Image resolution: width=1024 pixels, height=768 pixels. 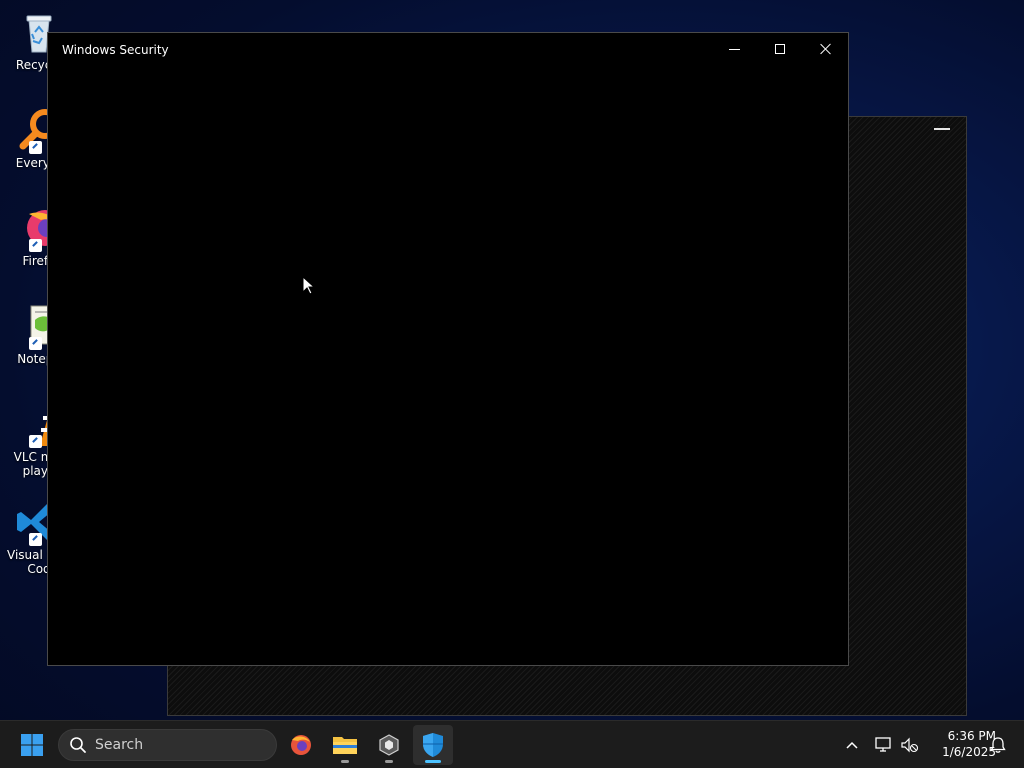 I want to click on volume-button, so click(x=910, y=744).